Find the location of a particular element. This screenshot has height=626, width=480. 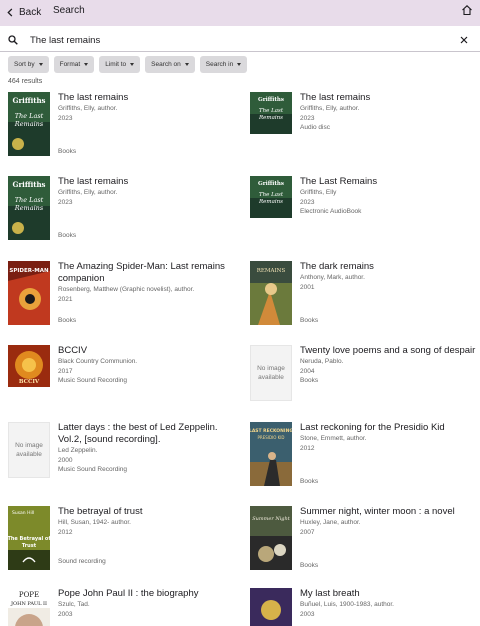

book-cover: LAST RECKONING PRESIDIO KID is located at coordinates (271, 454).